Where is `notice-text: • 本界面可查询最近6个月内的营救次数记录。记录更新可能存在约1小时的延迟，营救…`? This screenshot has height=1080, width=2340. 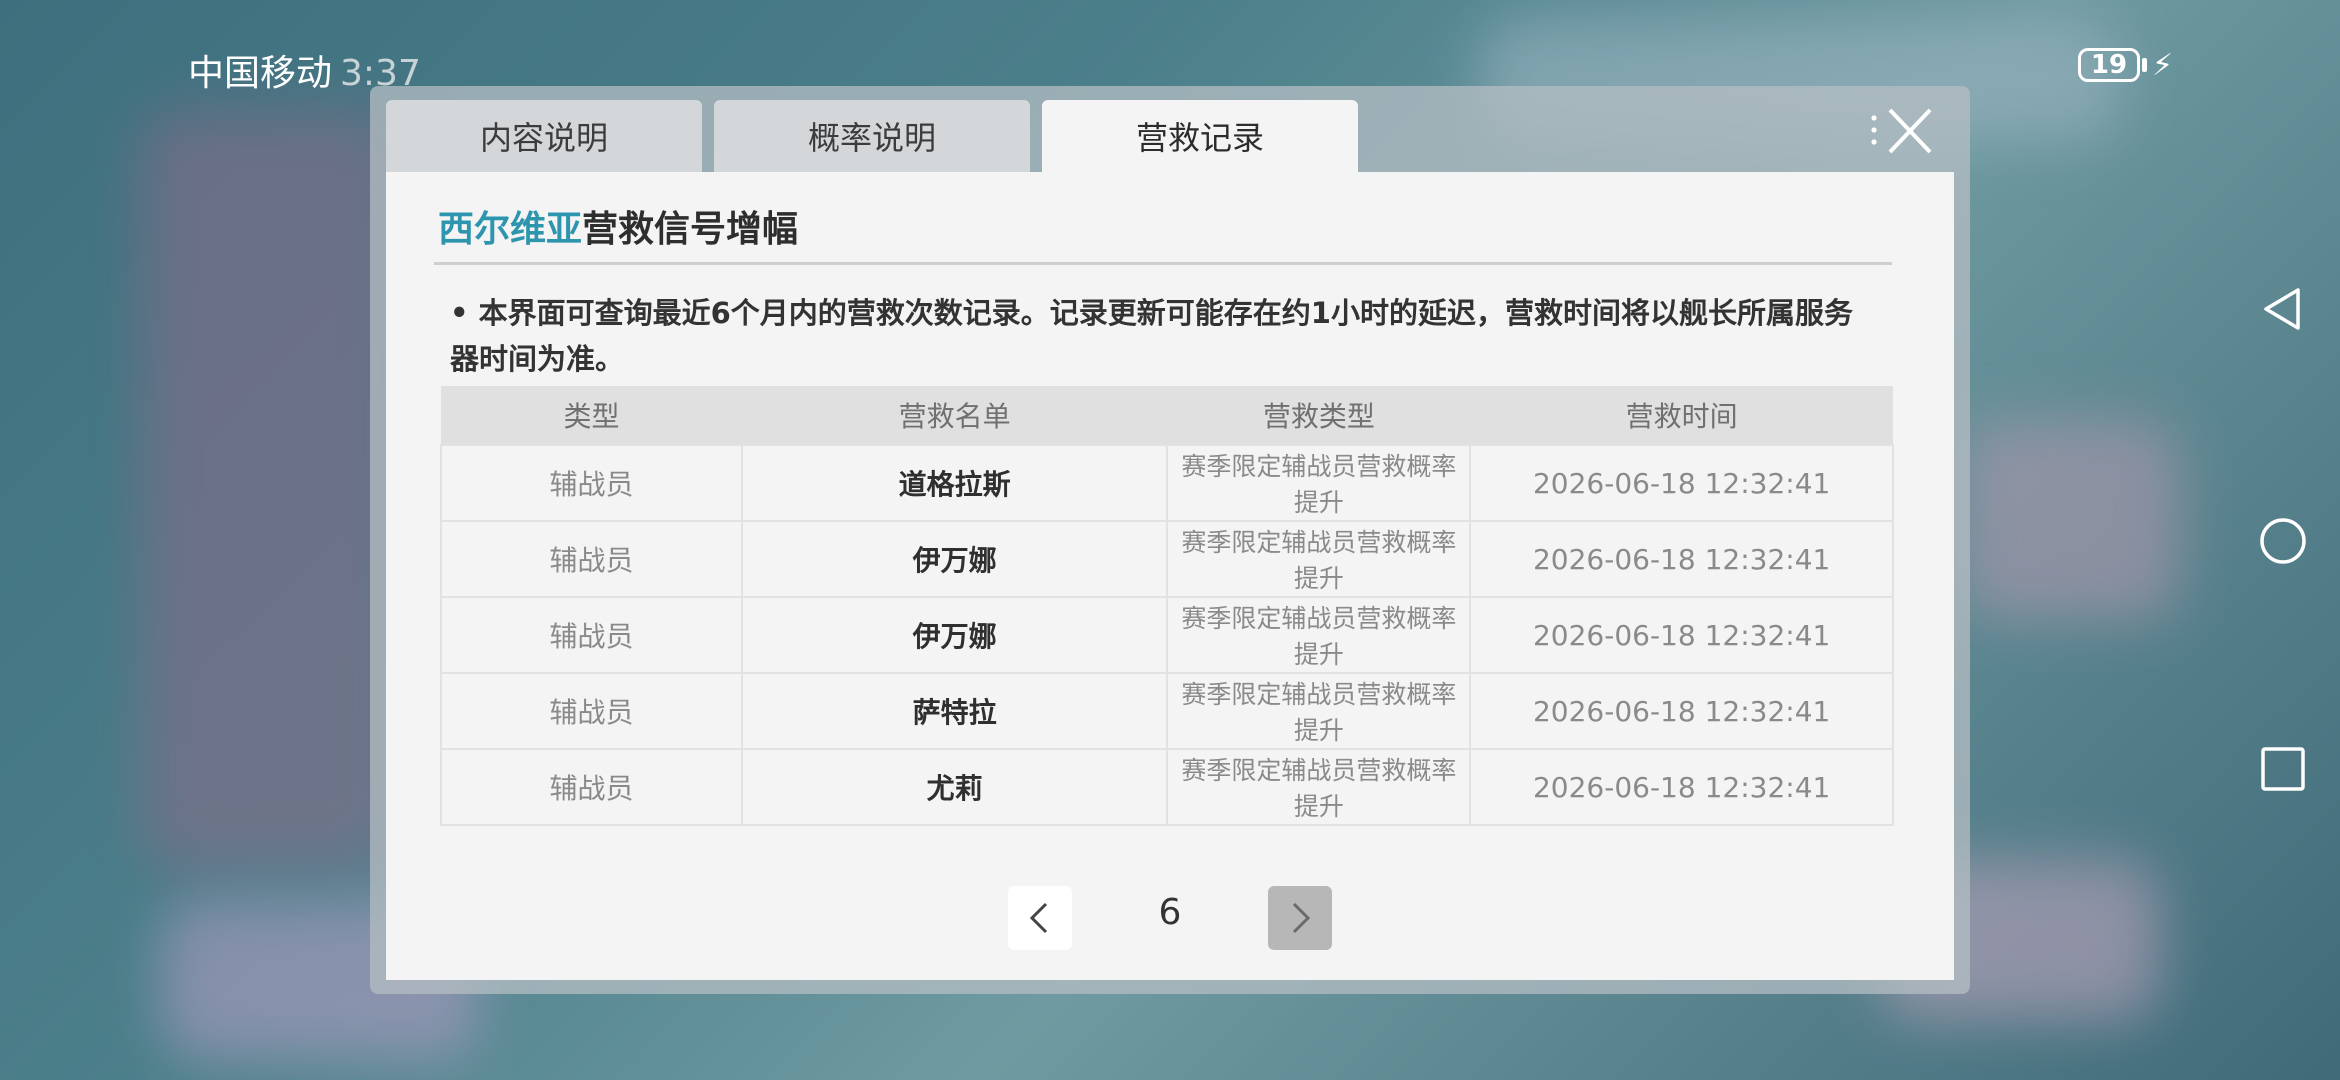
notice-text: • 本界面可查询最近6个月内的营救次数记录。记录更新可能存在约1小时的延迟，营救… is located at coordinates (1151, 336).